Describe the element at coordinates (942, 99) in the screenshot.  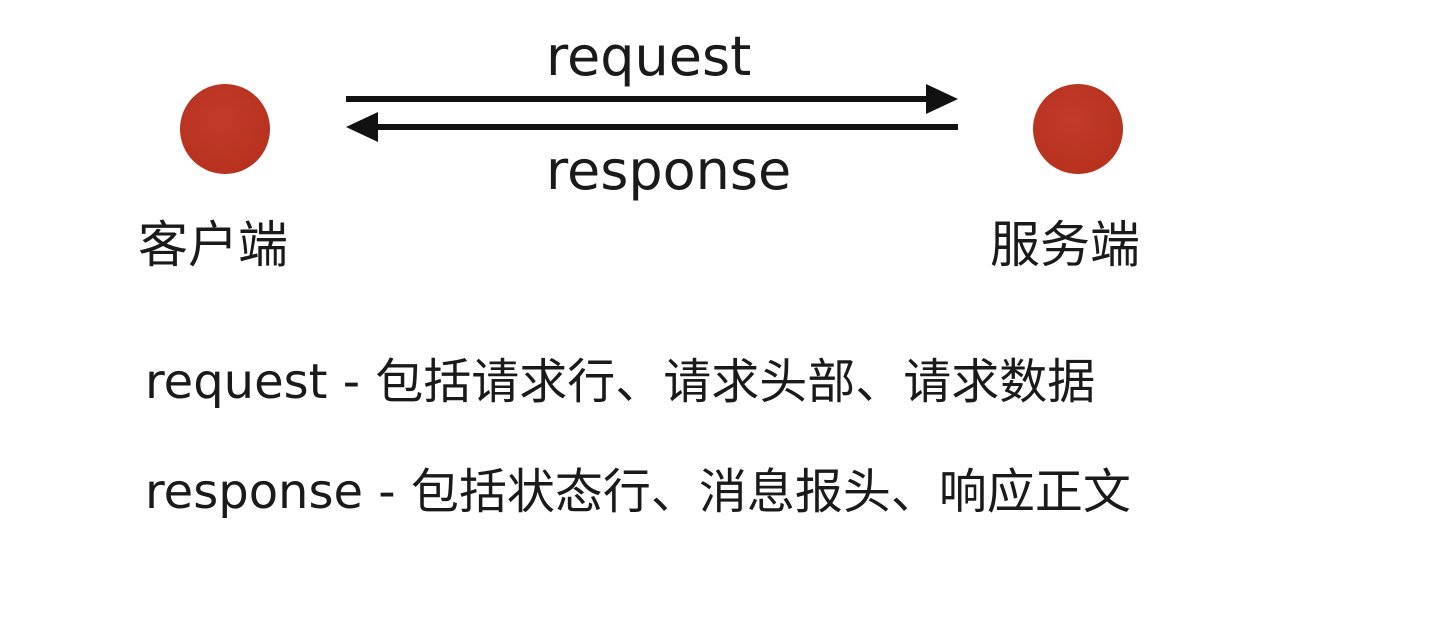
I see `request-arrowhead` at that location.